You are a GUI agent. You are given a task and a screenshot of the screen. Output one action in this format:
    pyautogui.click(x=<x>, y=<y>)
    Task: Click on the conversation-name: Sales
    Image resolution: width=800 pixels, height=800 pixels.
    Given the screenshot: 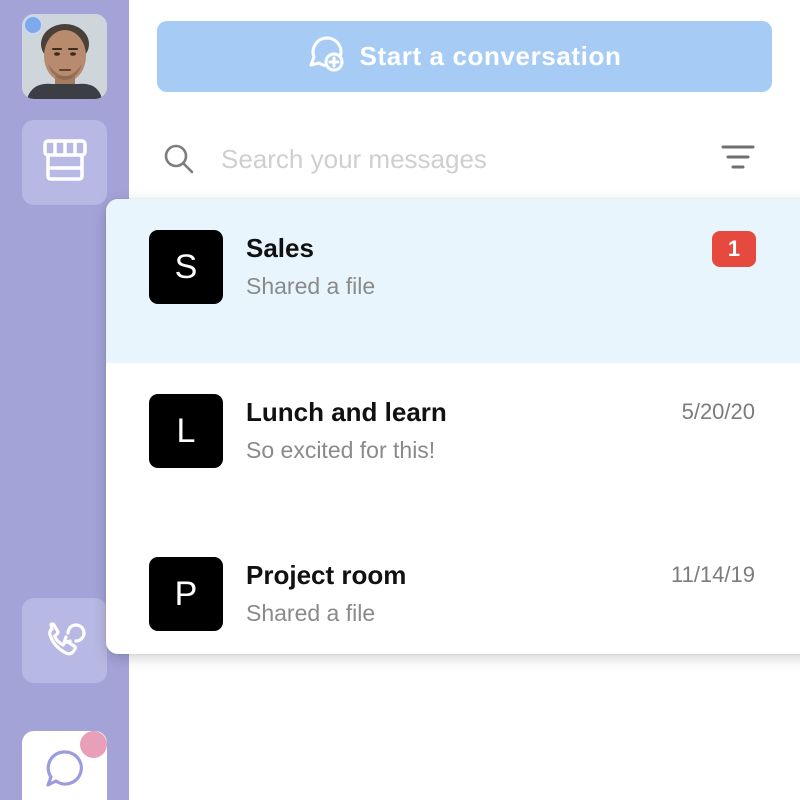 What is the action you would take?
    pyautogui.click(x=280, y=248)
    